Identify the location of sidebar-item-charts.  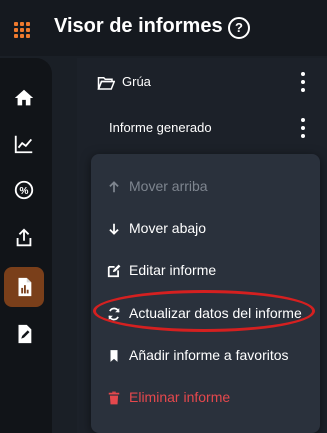
(24, 144).